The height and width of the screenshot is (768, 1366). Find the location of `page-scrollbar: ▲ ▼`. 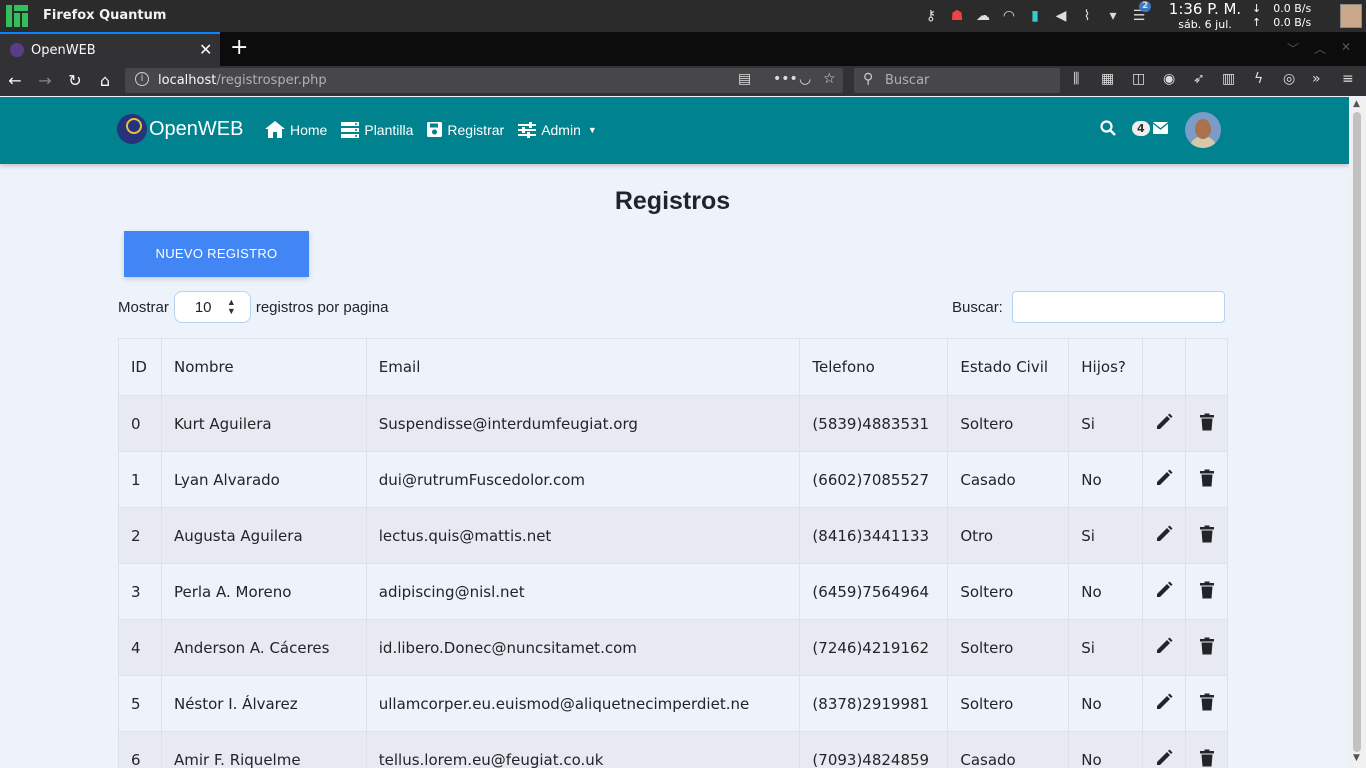

page-scrollbar: ▲ ▼ is located at coordinates (1357, 432).